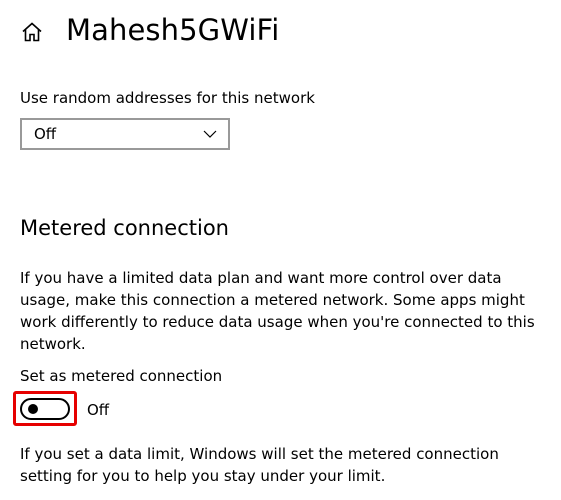  I want to click on metered-section-title: Metered connection, so click(124, 228).